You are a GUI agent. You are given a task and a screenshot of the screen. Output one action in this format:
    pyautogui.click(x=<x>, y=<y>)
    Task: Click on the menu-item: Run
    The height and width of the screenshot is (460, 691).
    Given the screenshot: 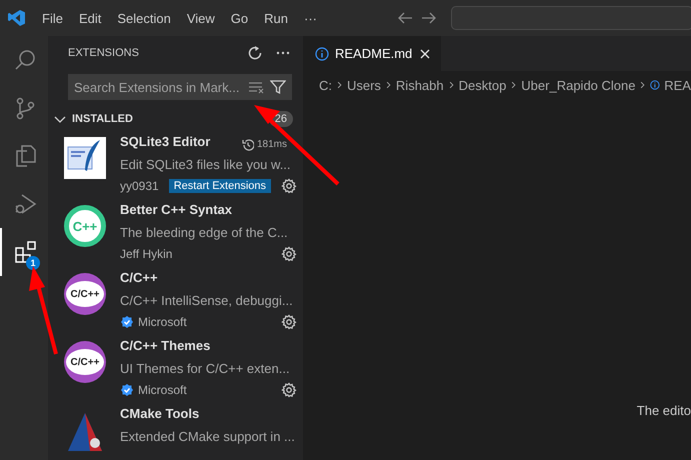 What is the action you would take?
    pyautogui.click(x=276, y=18)
    